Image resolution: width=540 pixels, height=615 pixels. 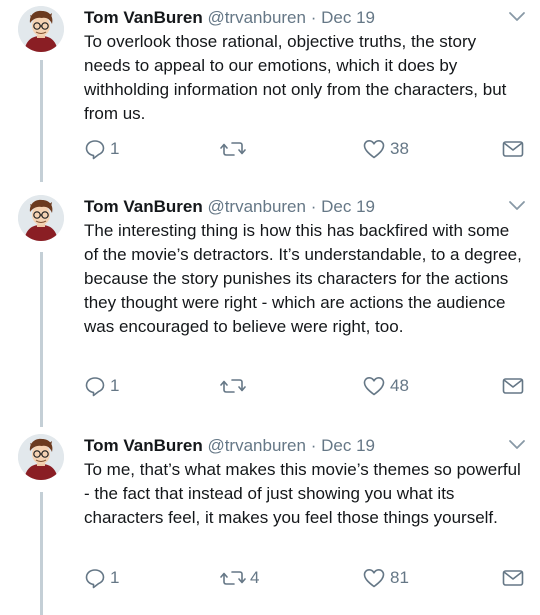 I want to click on like-count: 38, so click(x=399, y=148).